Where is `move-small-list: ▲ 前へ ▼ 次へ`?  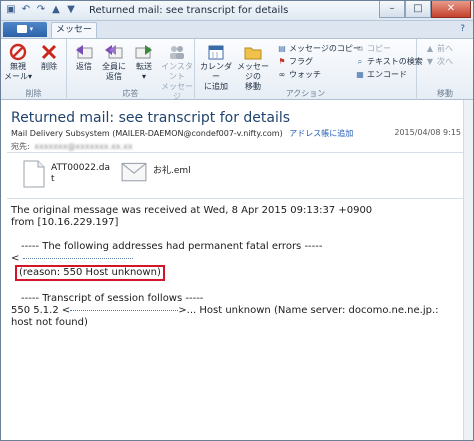 move-small-list: ▲ 前へ ▼ 次へ is located at coordinates (439, 55).